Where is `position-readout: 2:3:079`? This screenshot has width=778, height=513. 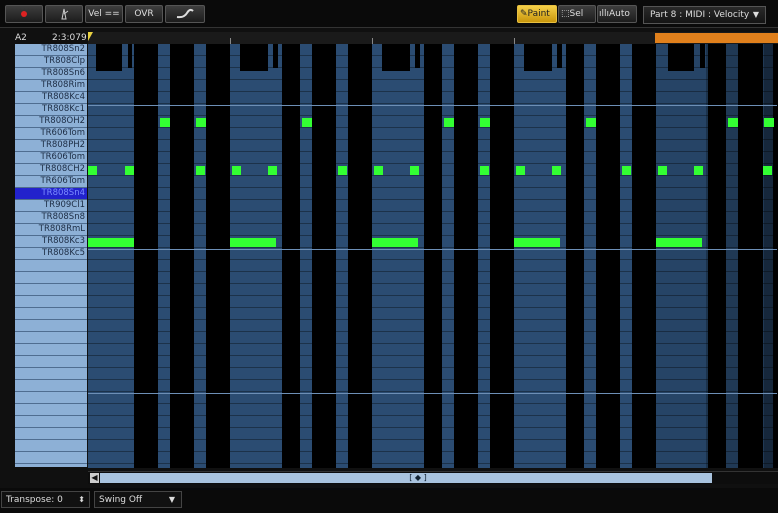 position-readout: 2:3:079 is located at coordinates (69, 38).